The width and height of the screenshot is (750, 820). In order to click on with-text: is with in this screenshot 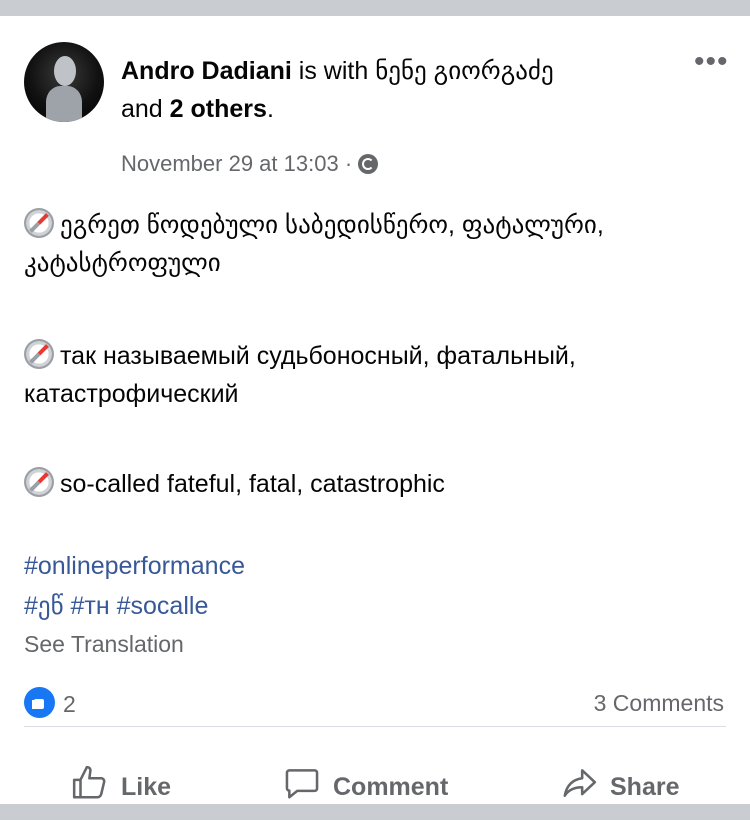, I will do `click(333, 71)`.